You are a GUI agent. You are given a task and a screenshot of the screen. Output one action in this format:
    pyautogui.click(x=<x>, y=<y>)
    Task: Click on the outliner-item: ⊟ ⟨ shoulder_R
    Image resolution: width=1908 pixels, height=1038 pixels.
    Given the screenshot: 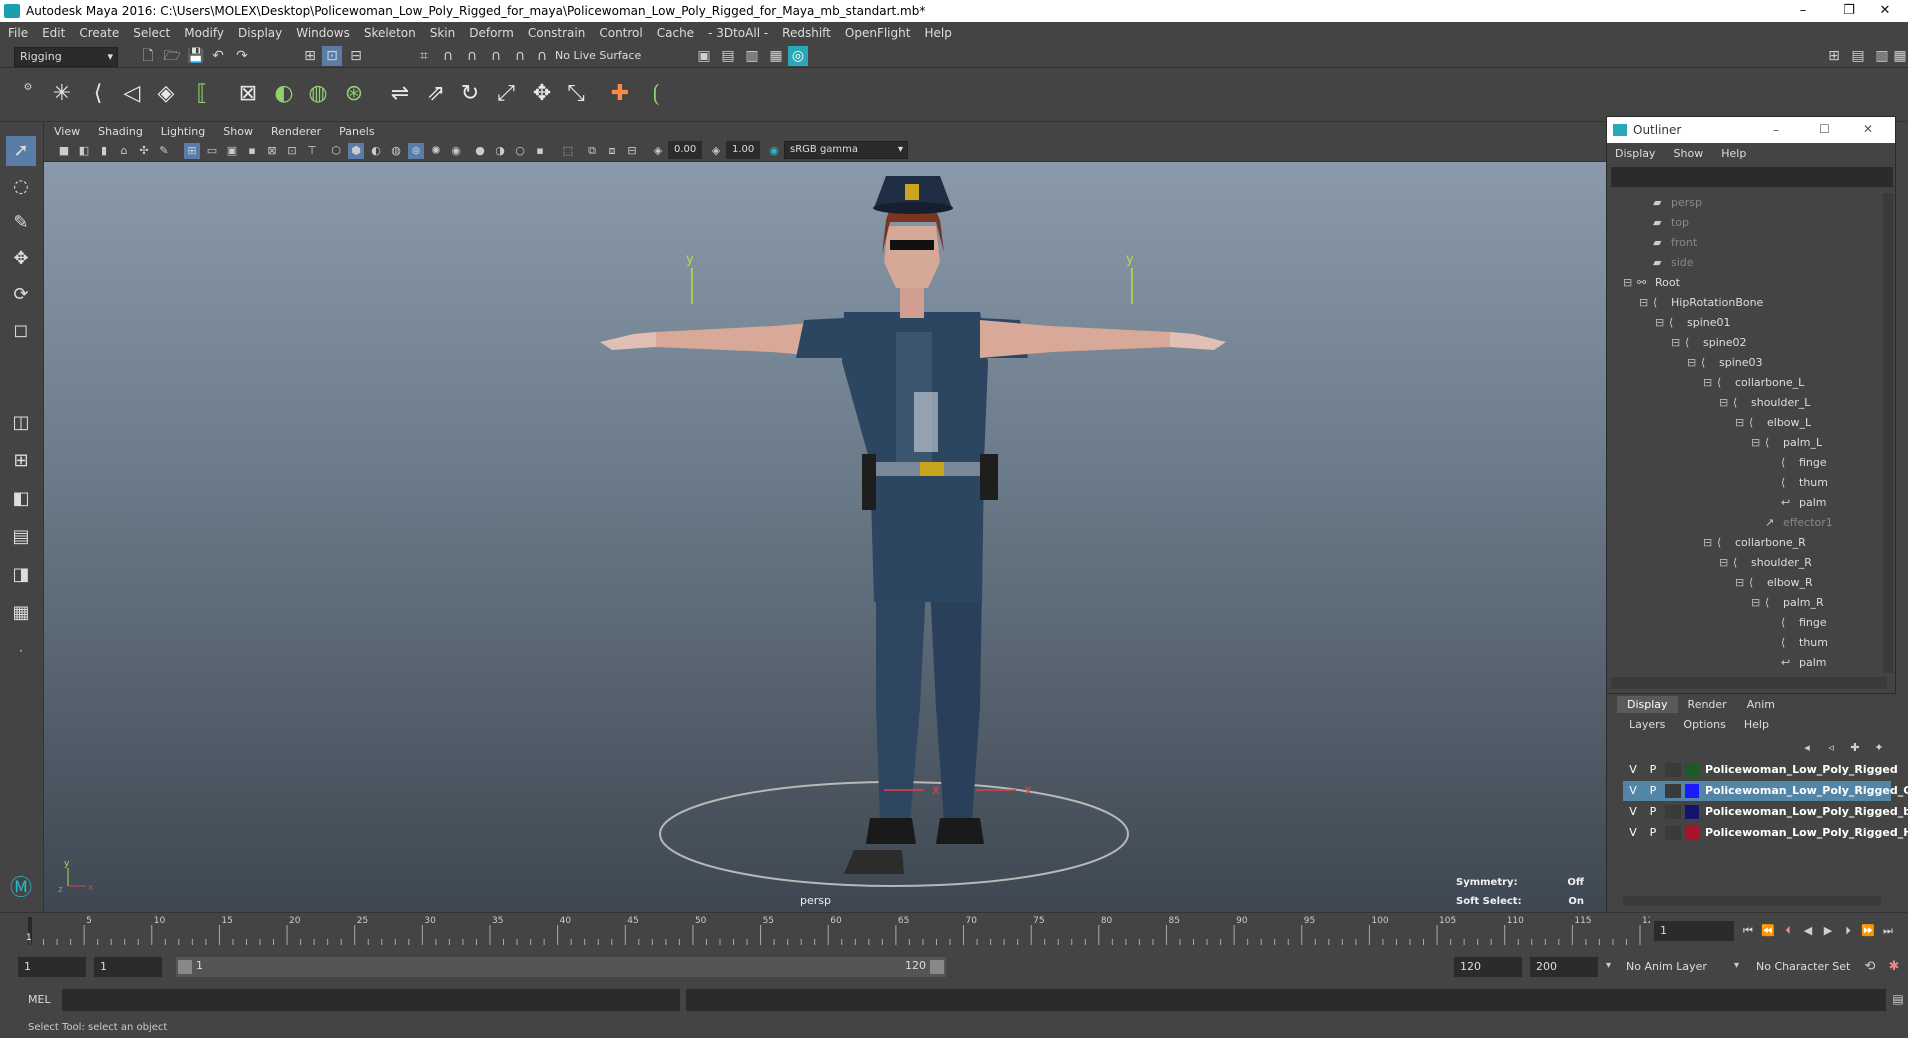 What is the action you would take?
    pyautogui.click(x=1765, y=563)
    